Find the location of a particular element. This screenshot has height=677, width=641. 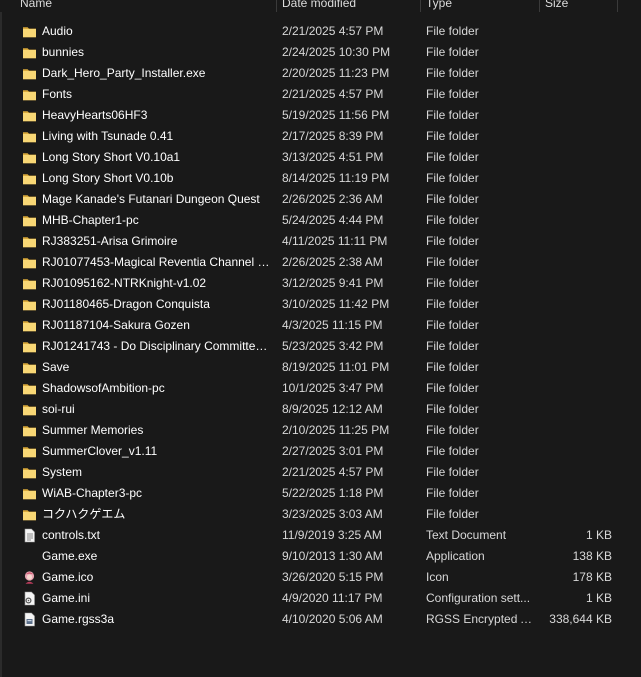

file-date-modified: 4/3/2025 11:15 PM is located at coordinates (332, 325).